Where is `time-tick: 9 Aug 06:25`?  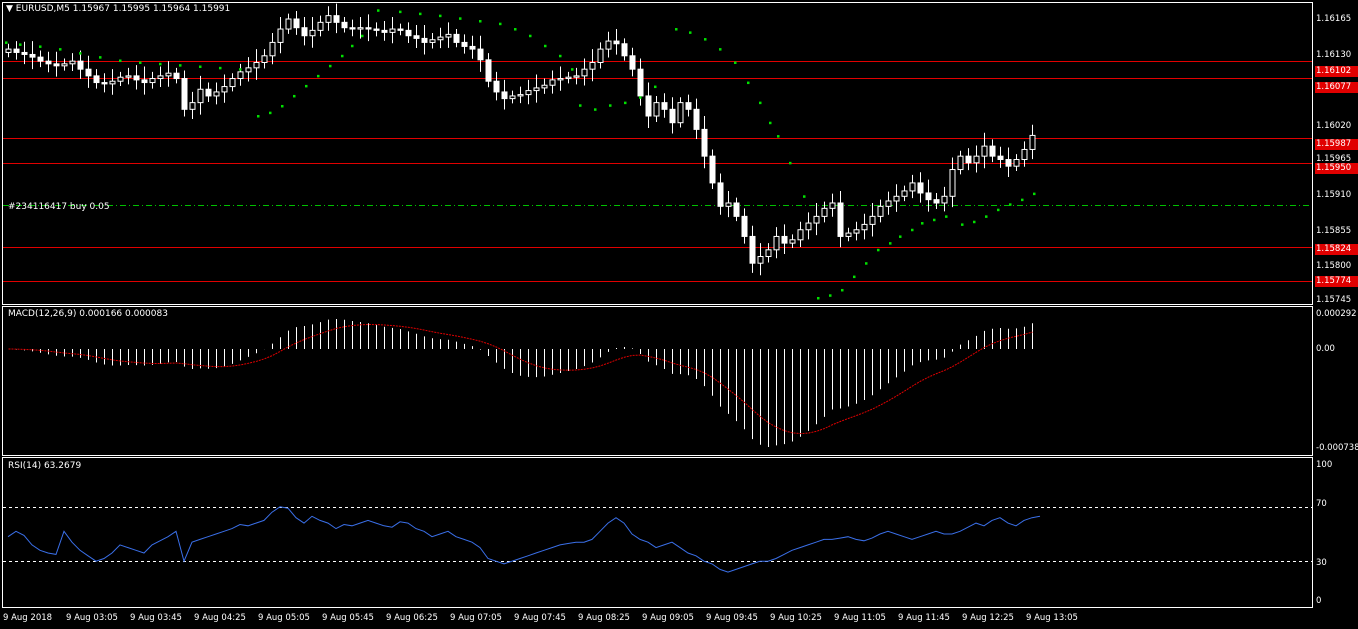
time-tick: 9 Aug 06:25 is located at coordinates (412, 618).